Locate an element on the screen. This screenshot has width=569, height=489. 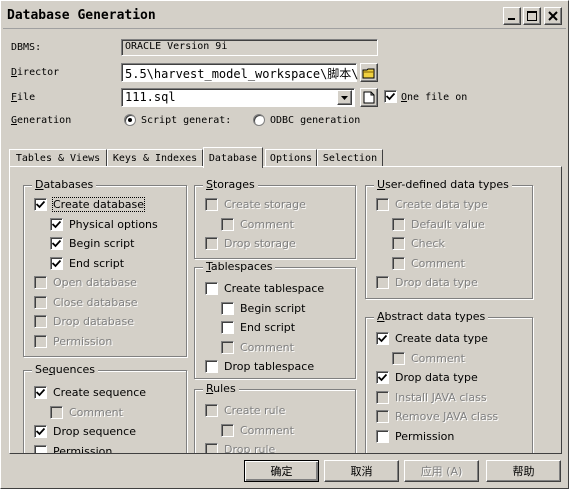
apply-button: 应用 (A) is located at coordinates (441, 471).